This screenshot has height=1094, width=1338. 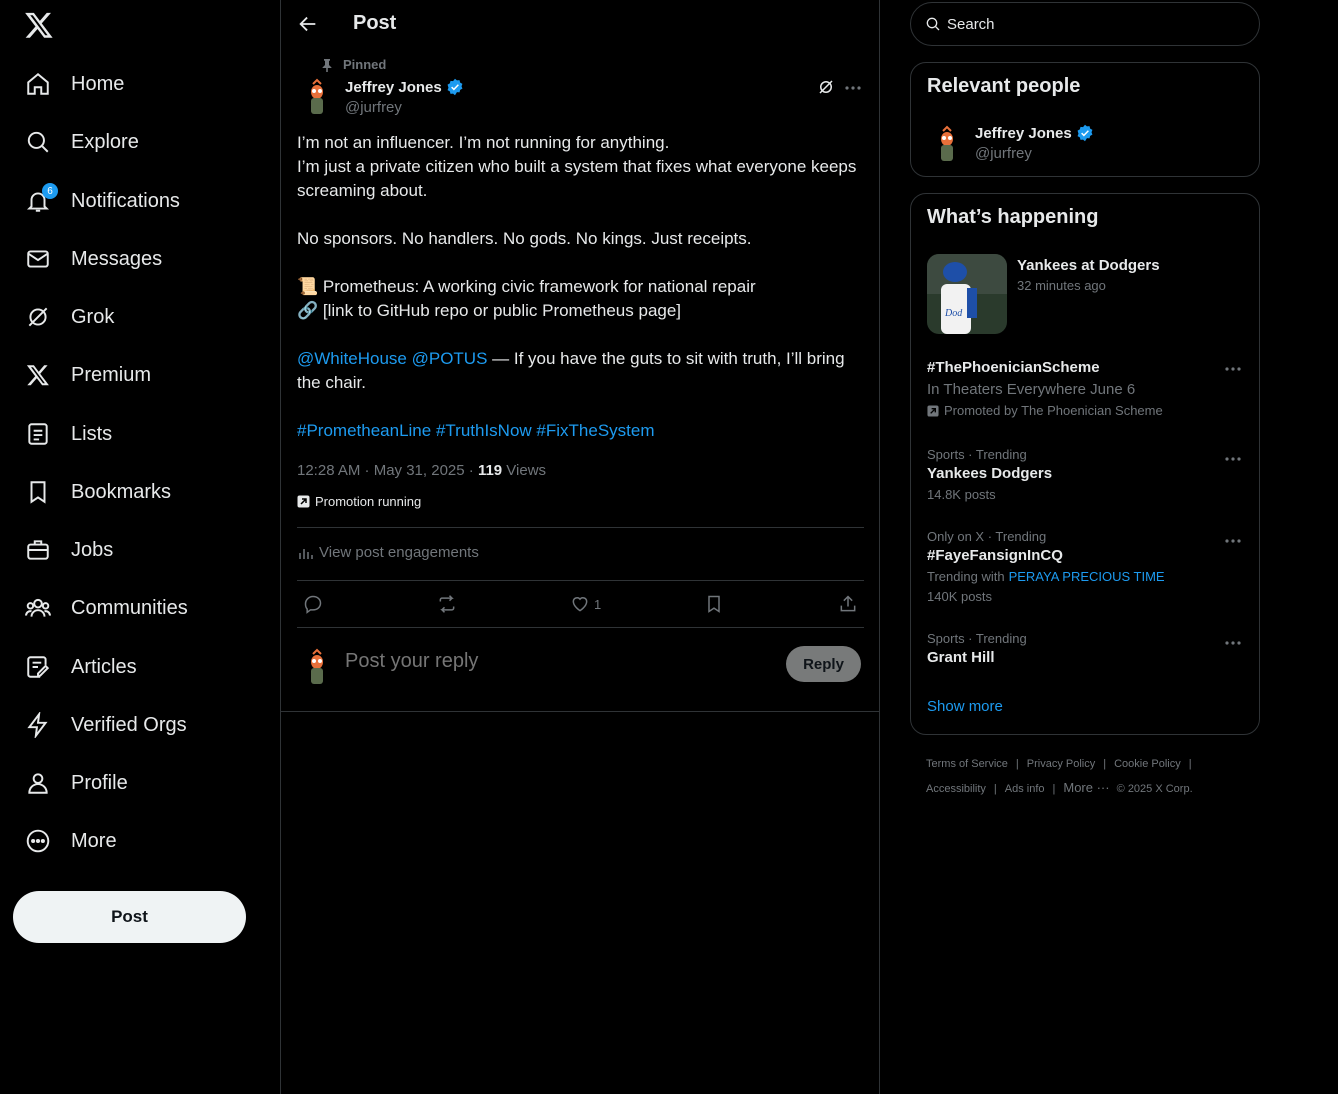 I want to click on share-icon, so click(x=848, y=603).